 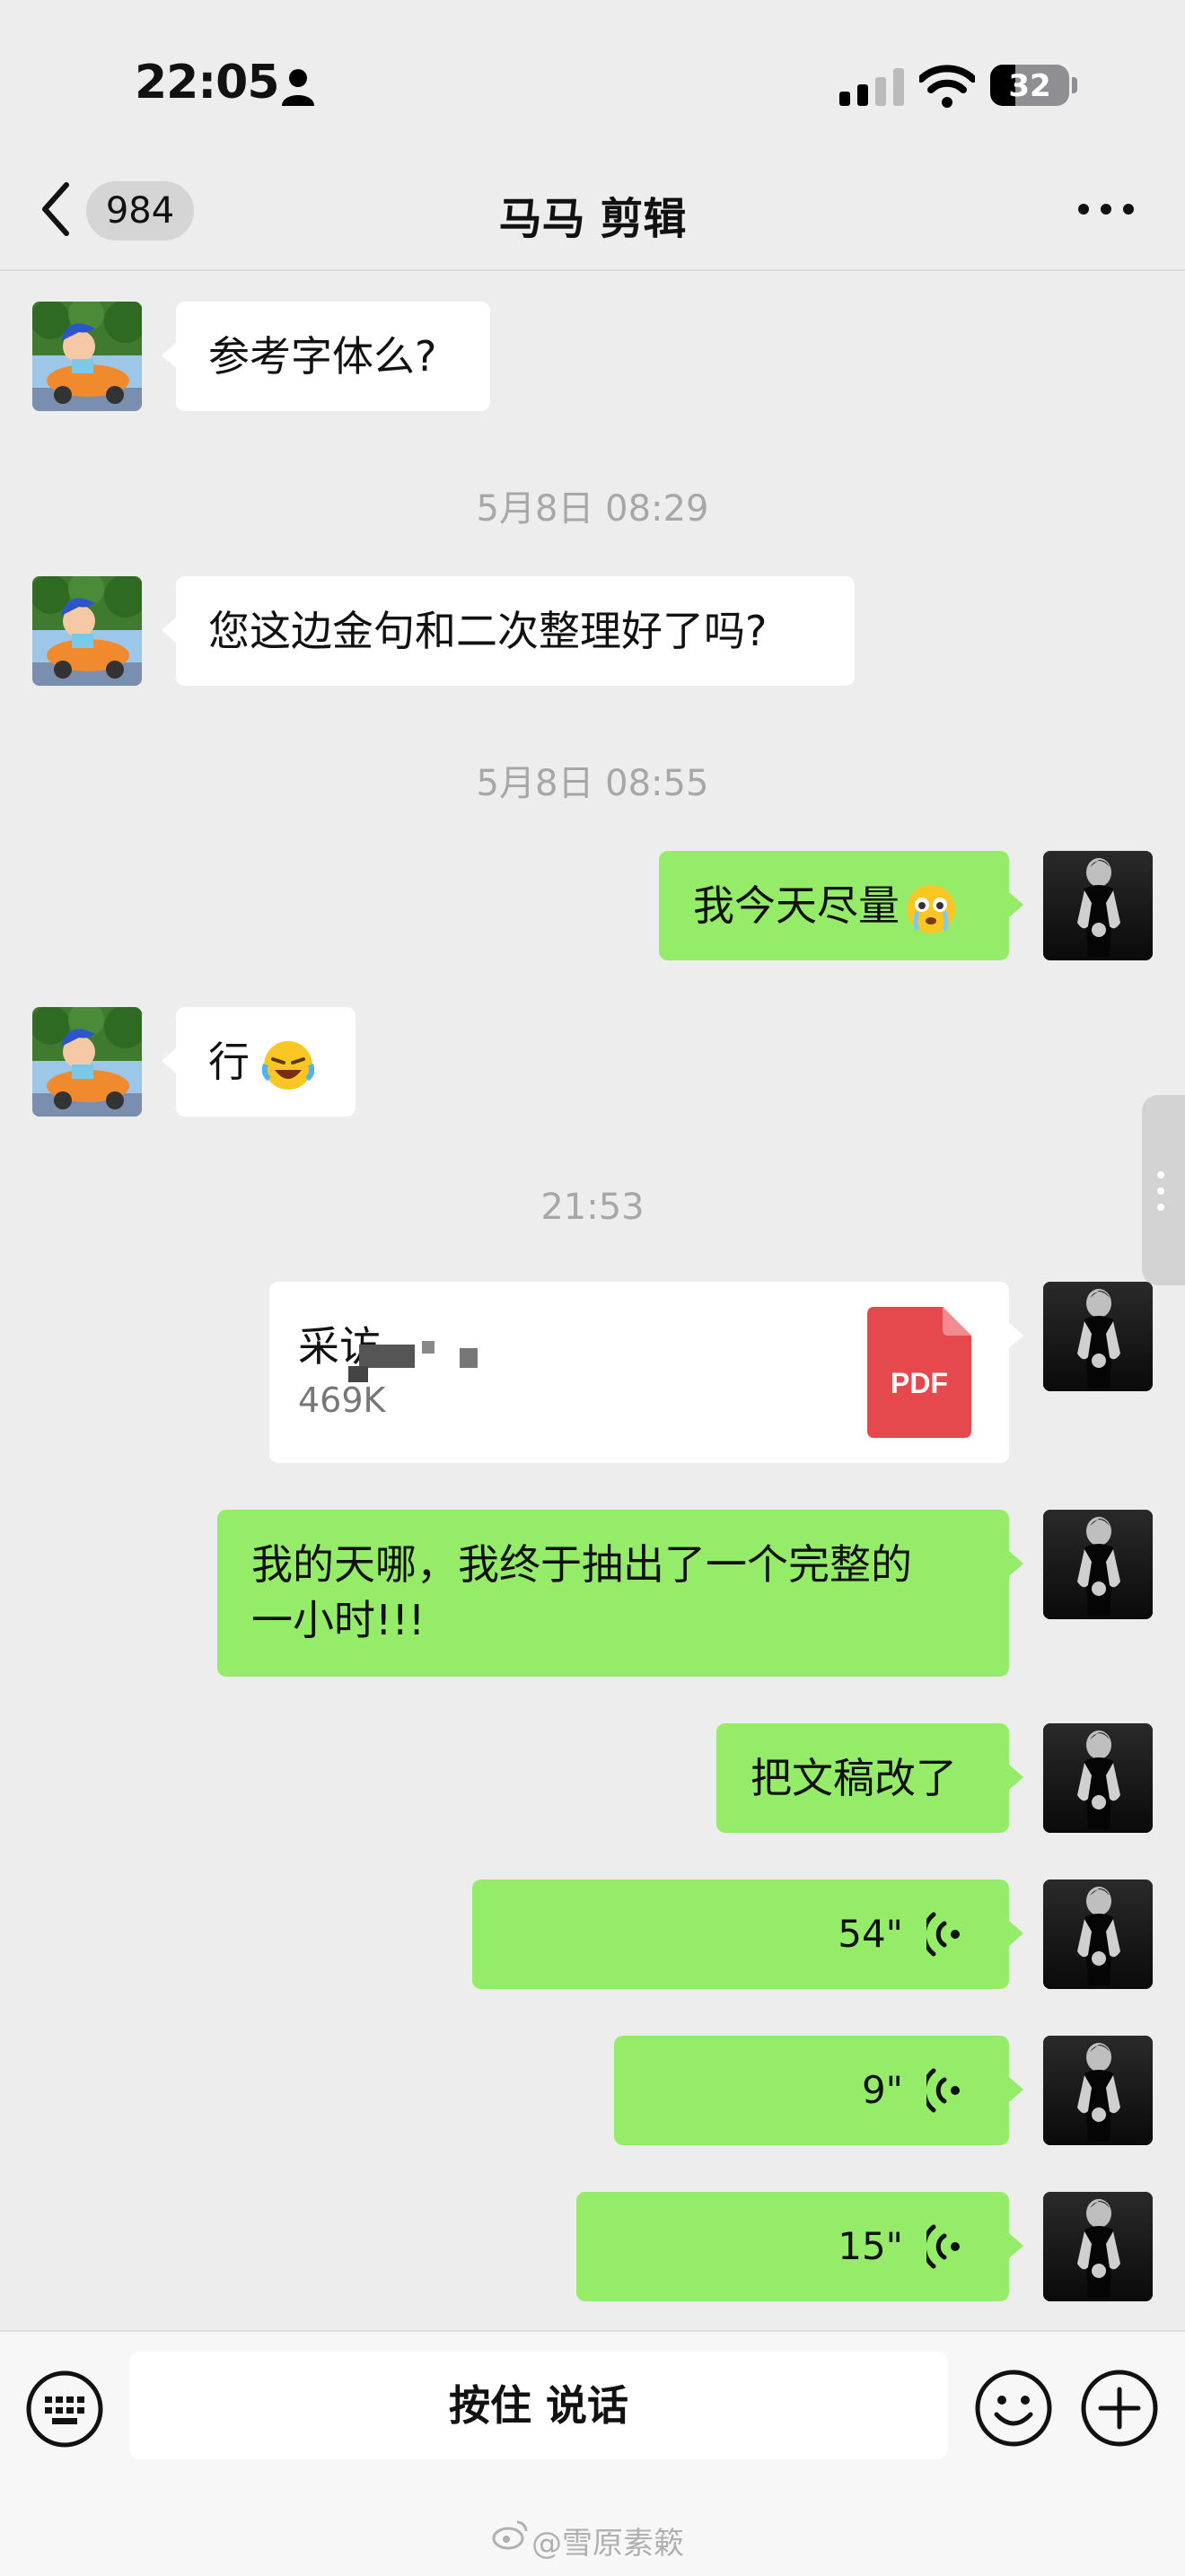 I want to click on cellular-signal-icon, so click(x=871, y=87).